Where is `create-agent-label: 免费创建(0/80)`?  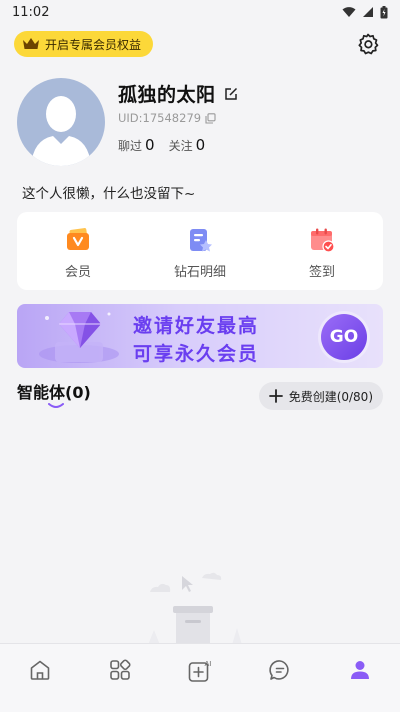 create-agent-label: 免费创建(0/80) is located at coordinates (330, 396).